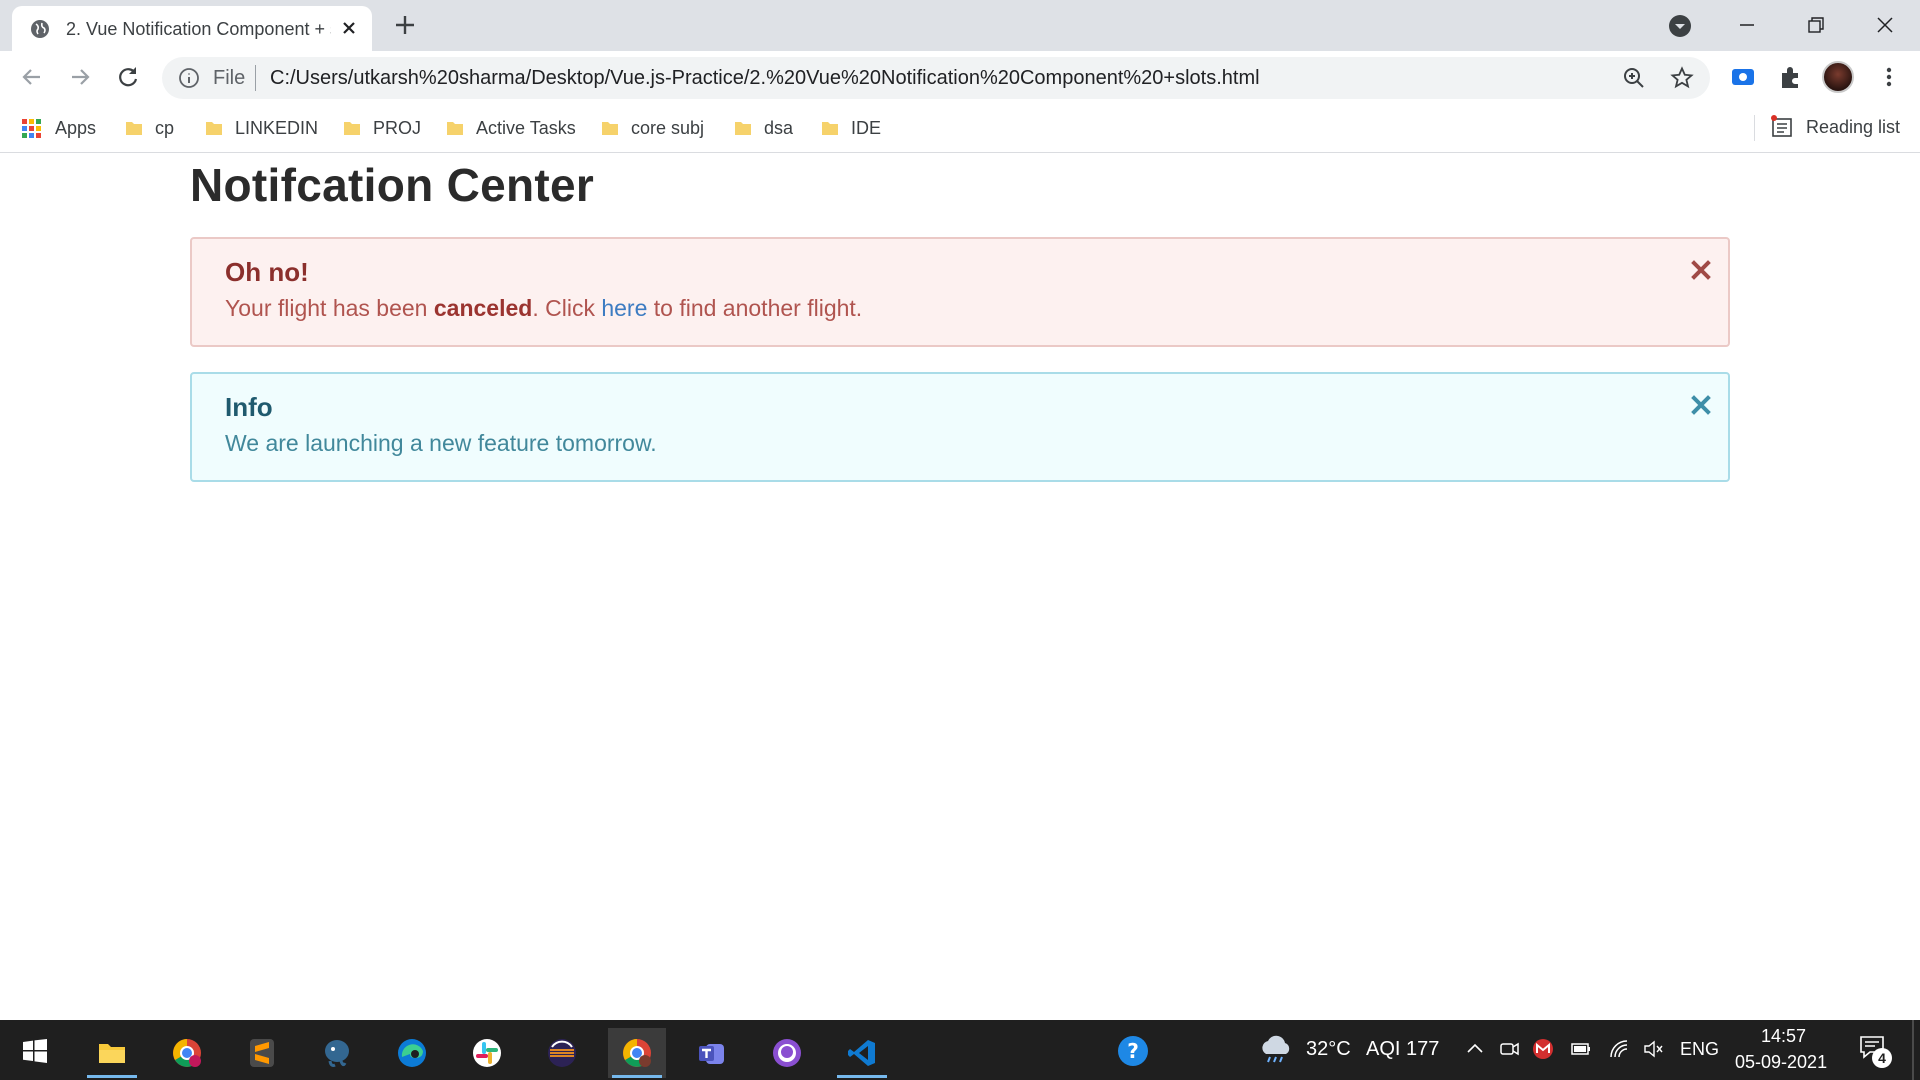 This screenshot has width=1920, height=1080. Describe the element at coordinates (624, 308) in the screenshot. I see `find-flight-link: here` at that location.